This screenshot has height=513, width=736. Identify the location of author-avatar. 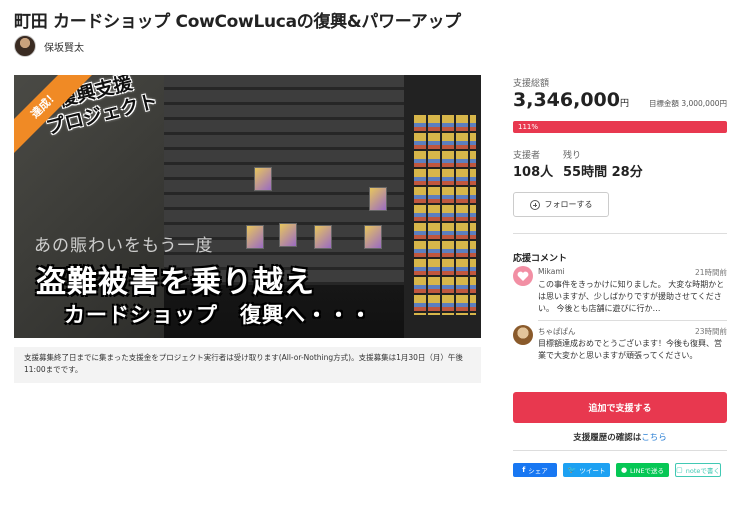
(25, 46).